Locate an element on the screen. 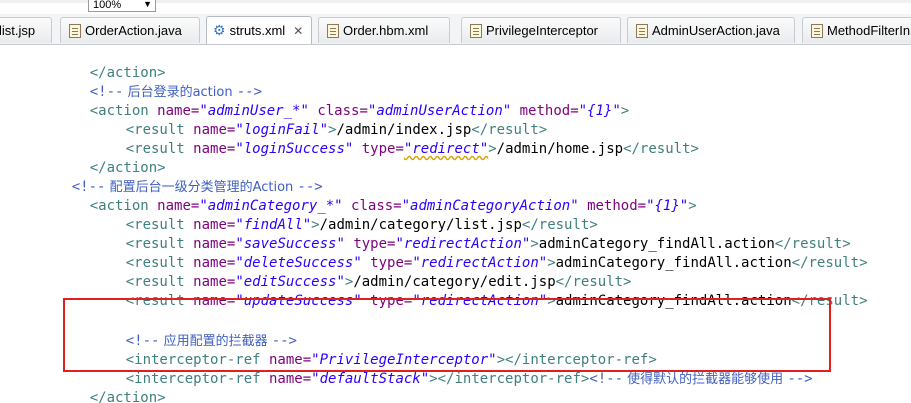  zoom-value: 100% is located at coordinates (107, 5).